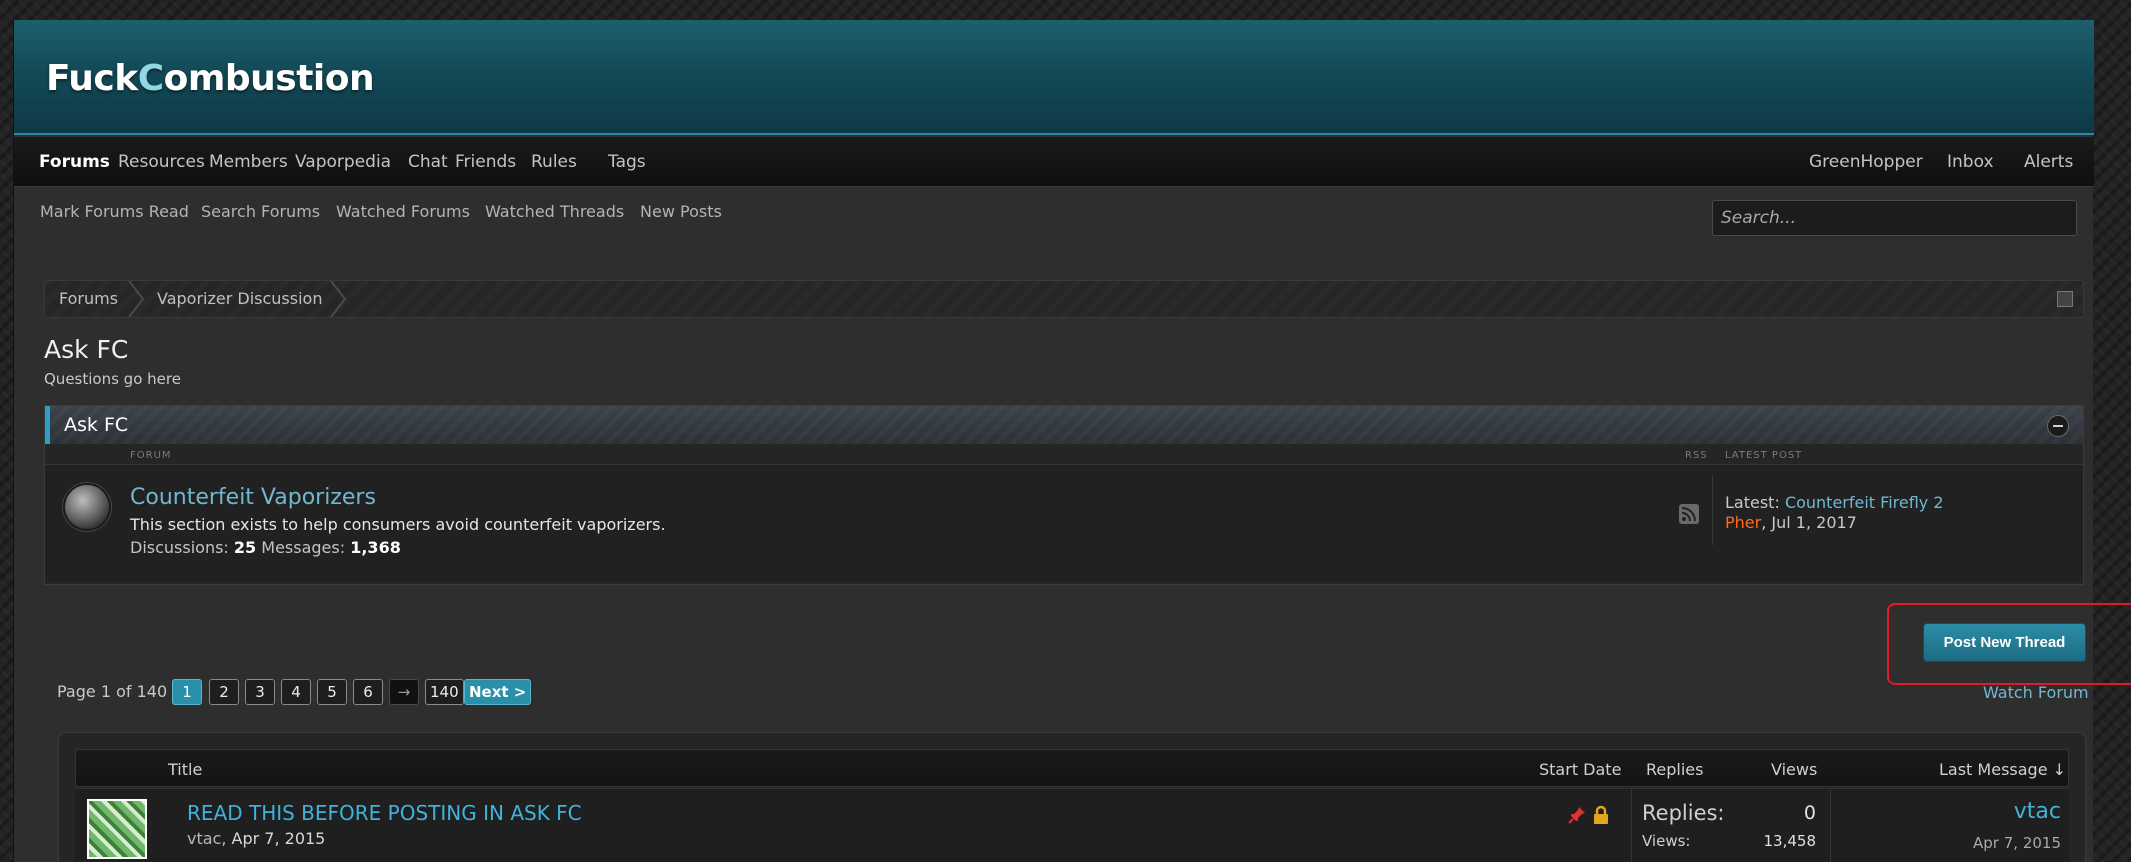 The width and height of the screenshot is (2131, 862). Describe the element at coordinates (485, 162) in the screenshot. I see `nav-friends: Friends` at that location.